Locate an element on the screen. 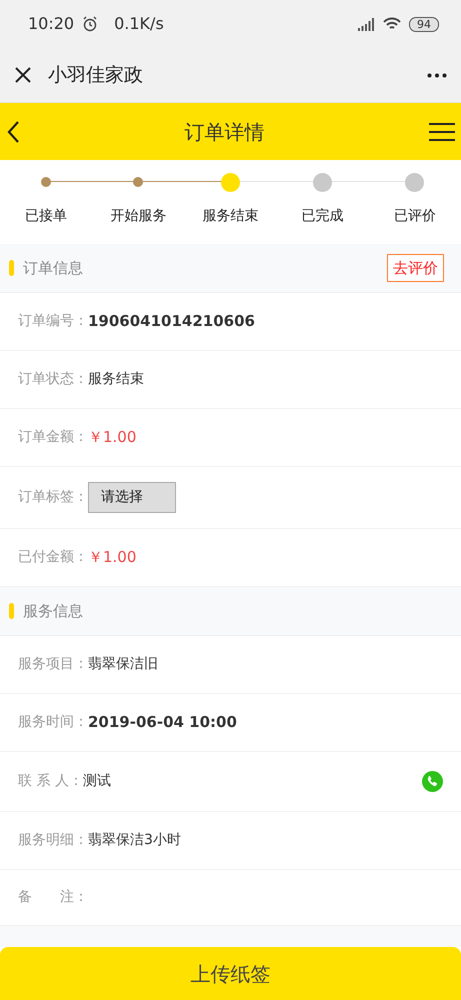 The height and width of the screenshot is (1000, 461). field-value: 翡翠保洁旧 is located at coordinates (123, 664).